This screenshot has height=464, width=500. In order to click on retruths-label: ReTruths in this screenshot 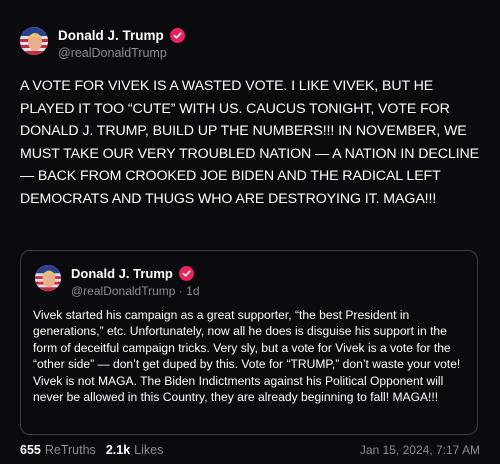, I will do `click(70, 450)`.